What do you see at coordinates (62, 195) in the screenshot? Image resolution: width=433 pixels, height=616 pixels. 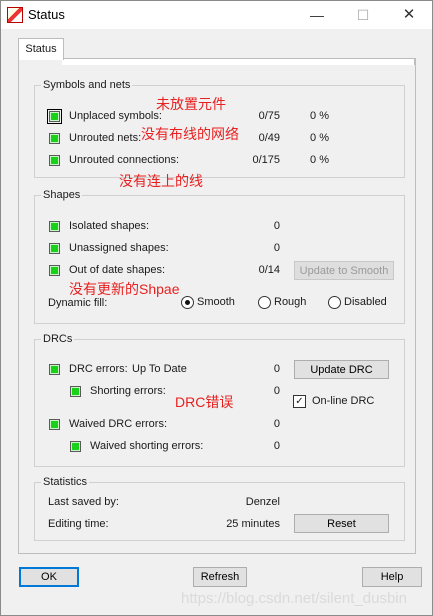 I see `shapes-group-title: Shapes` at bounding box center [62, 195].